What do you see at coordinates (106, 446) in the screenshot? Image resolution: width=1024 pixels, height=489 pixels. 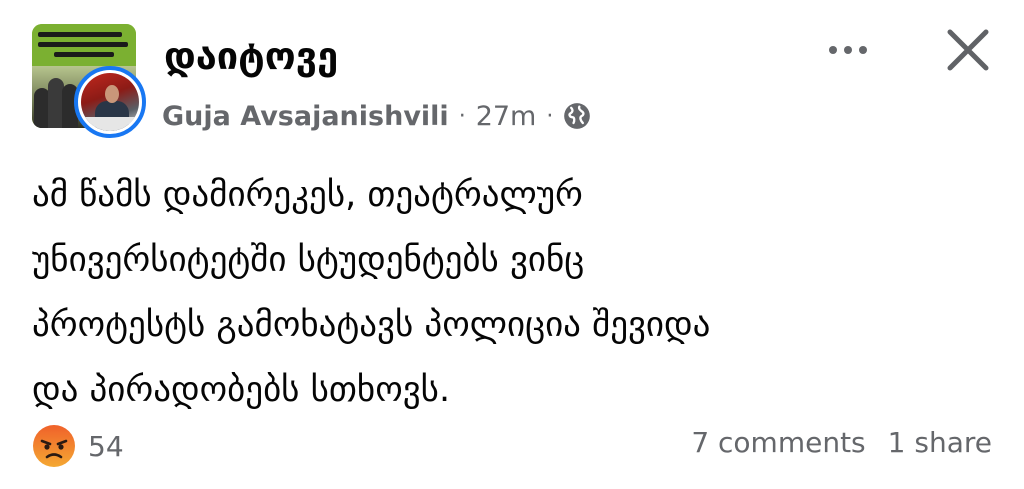 I see `reaction-count: 54` at bounding box center [106, 446].